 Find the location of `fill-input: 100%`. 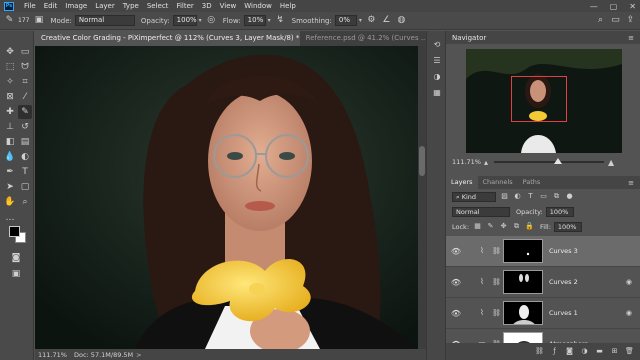

fill-input: 100% is located at coordinates (567, 226).